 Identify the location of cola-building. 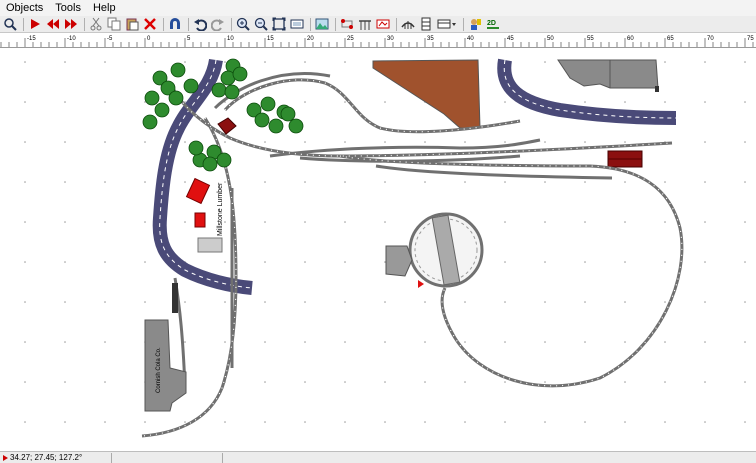
(165, 365).